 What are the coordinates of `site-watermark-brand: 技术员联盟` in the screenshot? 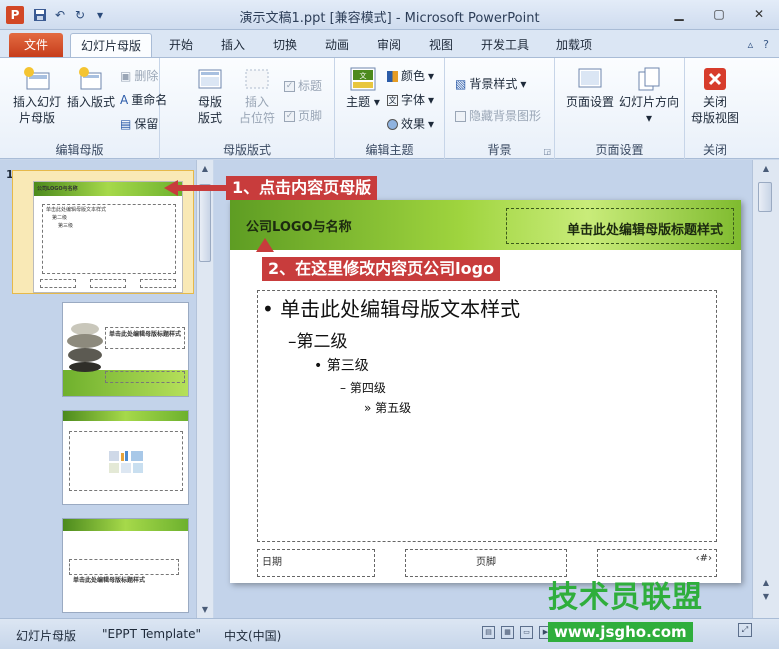 It's located at (625, 597).